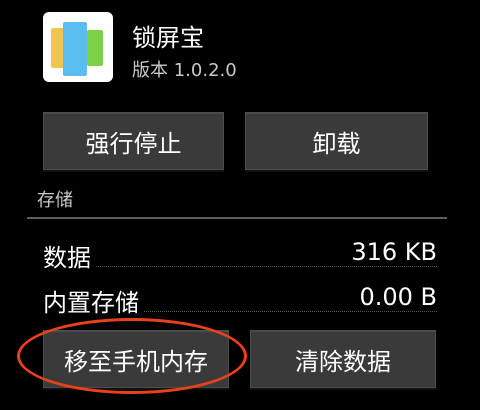  What do you see at coordinates (55, 200) in the screenshot?
I see `storage-section-title: 存储` at bounding box center [55, 200].